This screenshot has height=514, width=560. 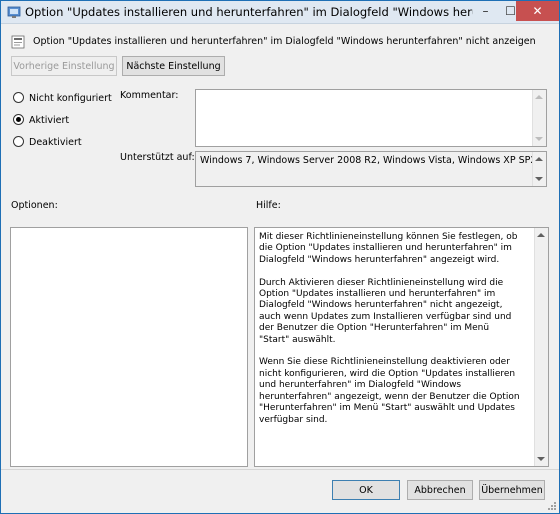 What do you see at coordinates (539, 118) in the screenshot?
I see `comment-scrollbar` at bounding box center [539, 118].